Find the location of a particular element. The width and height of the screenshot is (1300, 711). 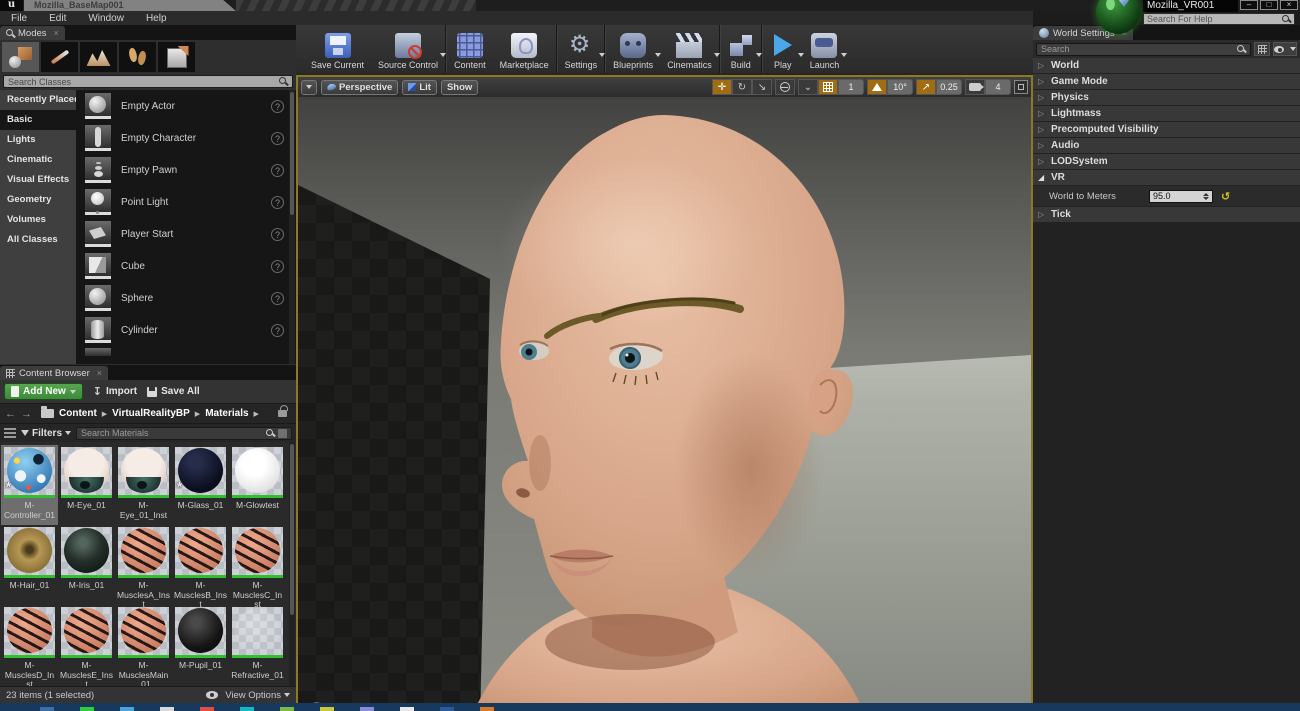

search-classes-input: Search Classes is located at coordinates (148, 81).